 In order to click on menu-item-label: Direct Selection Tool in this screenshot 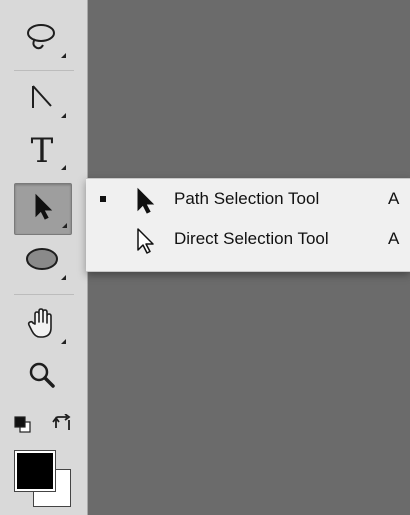, I will do `click(251, 238)`.